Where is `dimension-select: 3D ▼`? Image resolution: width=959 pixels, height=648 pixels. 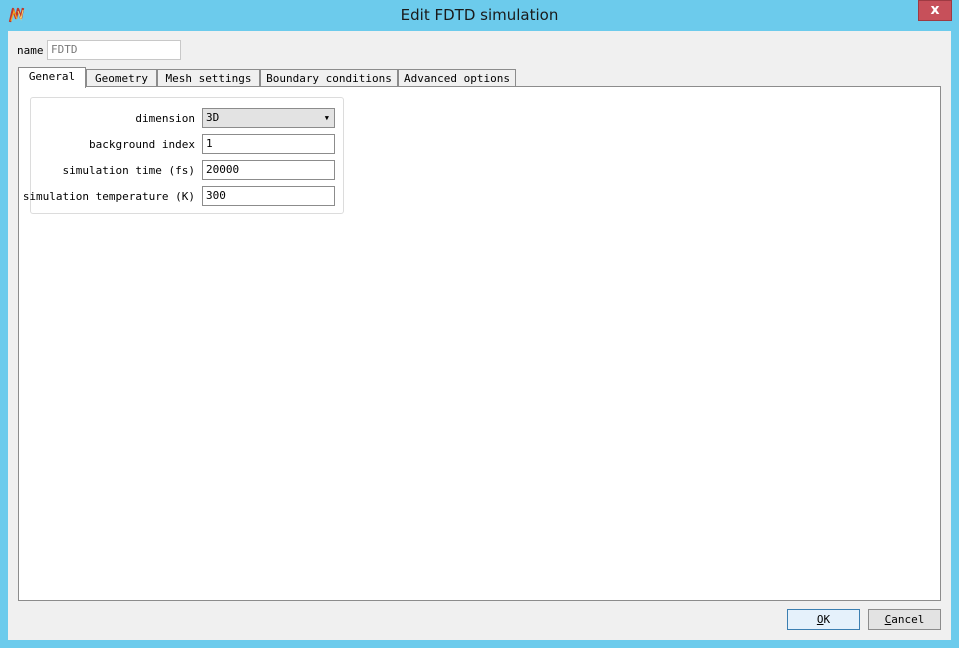
dimension-select: 3D ▼ is located at coordinates (268, 118).